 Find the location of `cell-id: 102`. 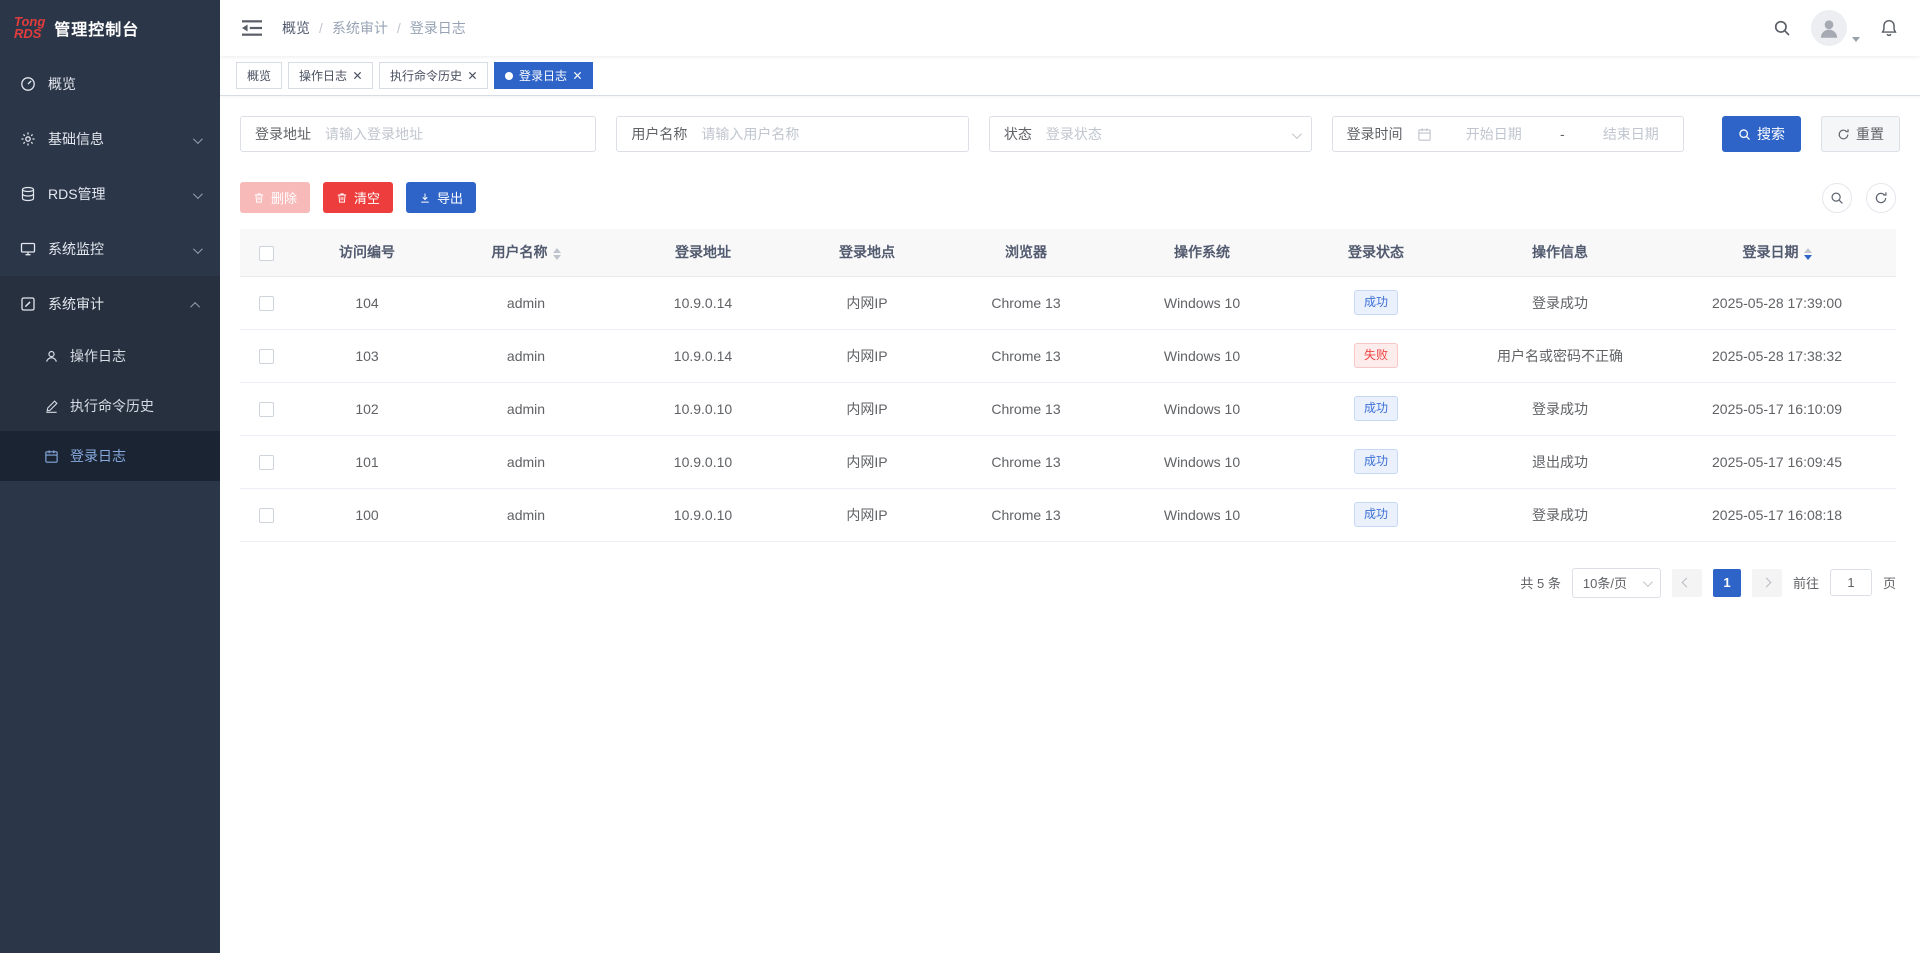

cell-id: 102 is located at coordinates (367, 409).